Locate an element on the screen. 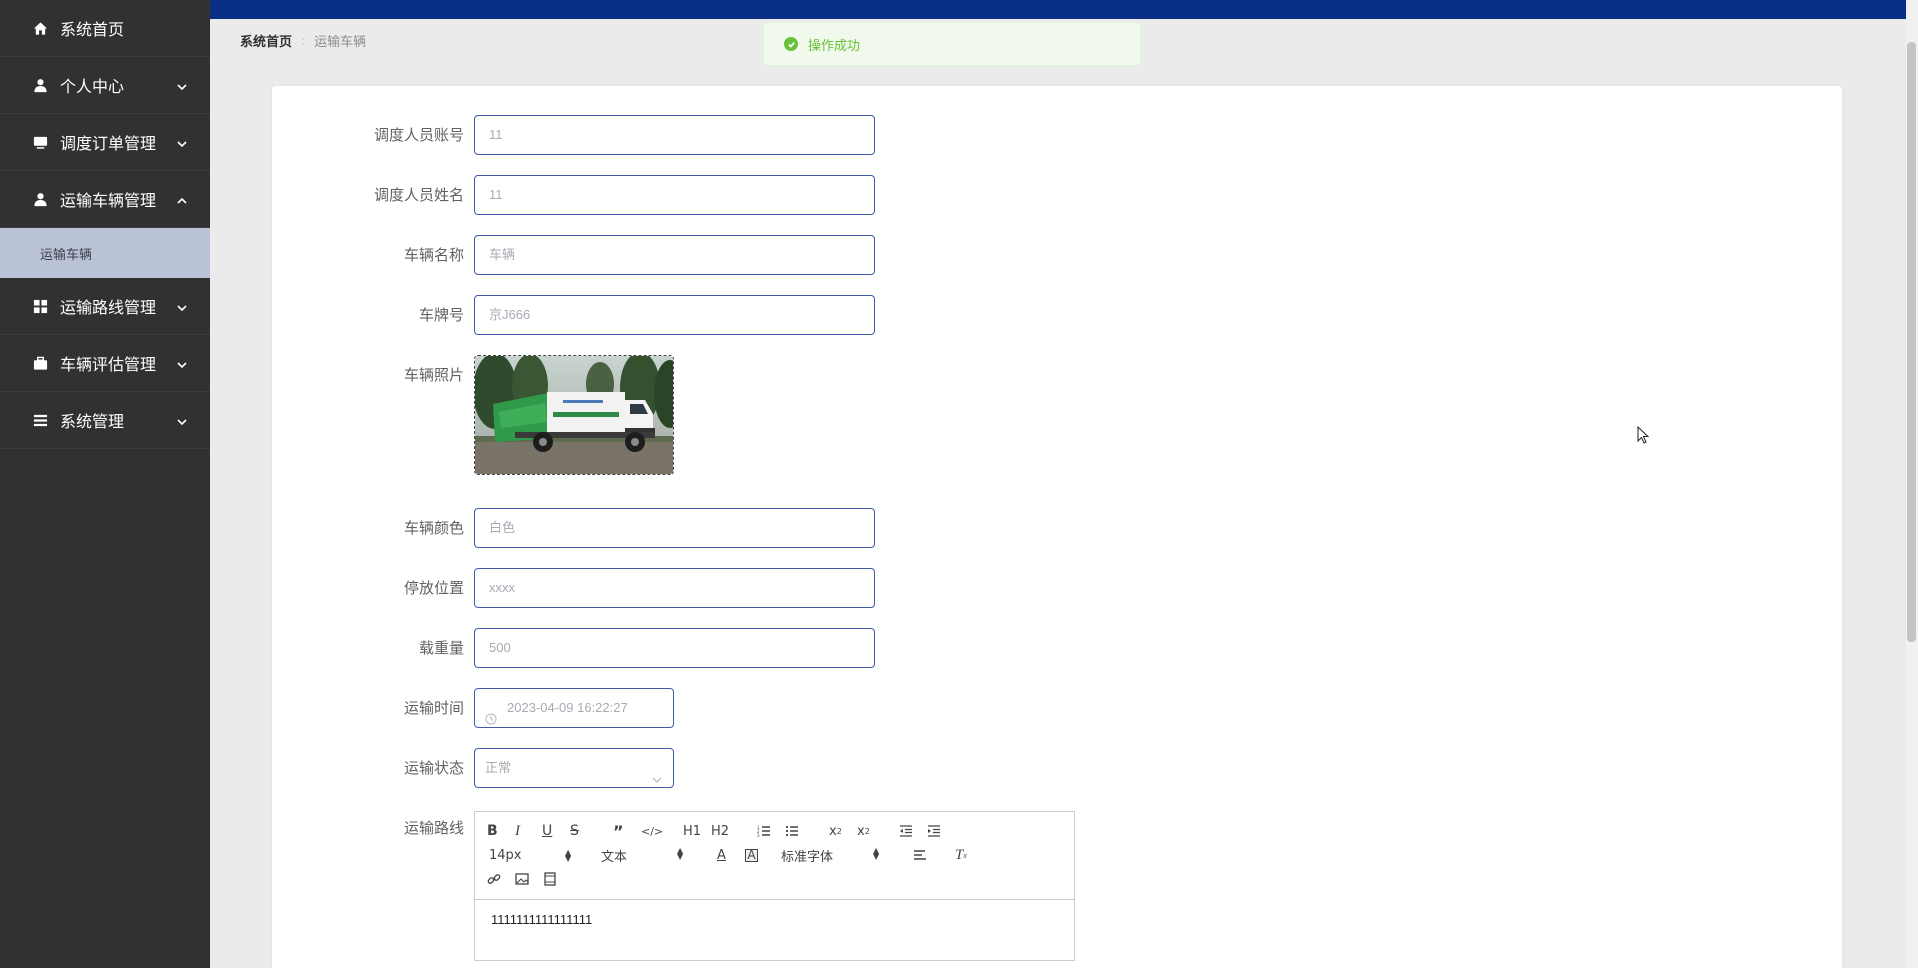 Image resolution: width=1918 pixels, height=968 pixels. block-format-value: 文本 is located at coordinates (614, 857).